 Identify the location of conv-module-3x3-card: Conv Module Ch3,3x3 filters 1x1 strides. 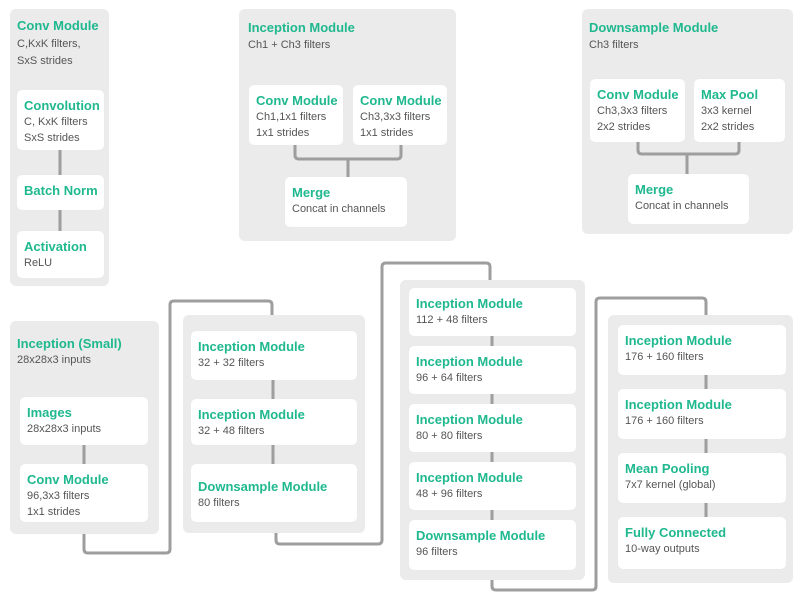
(400, 115).